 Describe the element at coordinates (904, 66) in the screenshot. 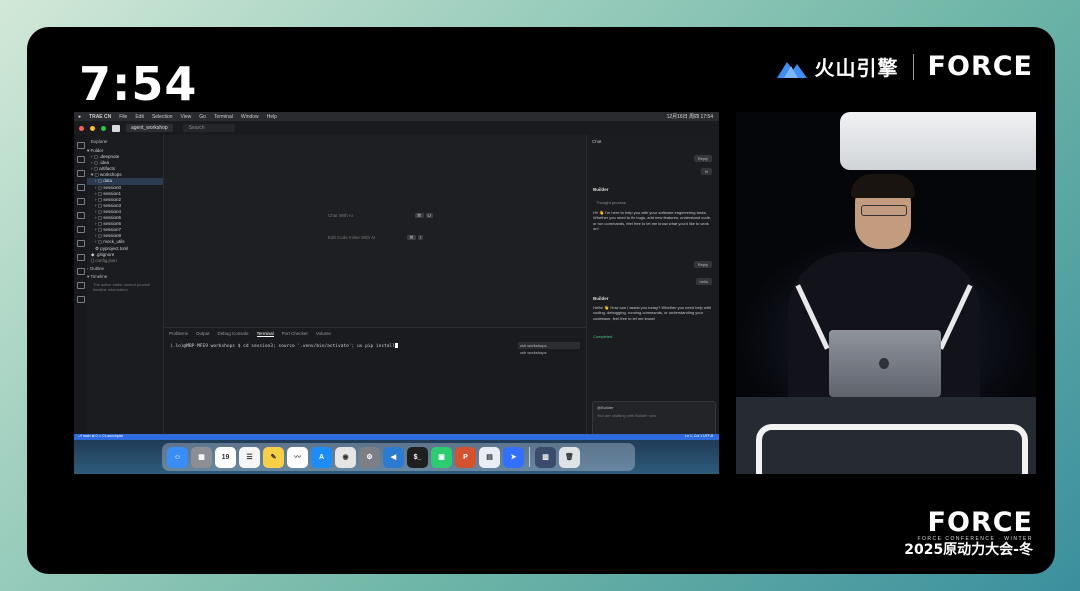

I see `brand-header: 火山引擎 FORCE` at that location.